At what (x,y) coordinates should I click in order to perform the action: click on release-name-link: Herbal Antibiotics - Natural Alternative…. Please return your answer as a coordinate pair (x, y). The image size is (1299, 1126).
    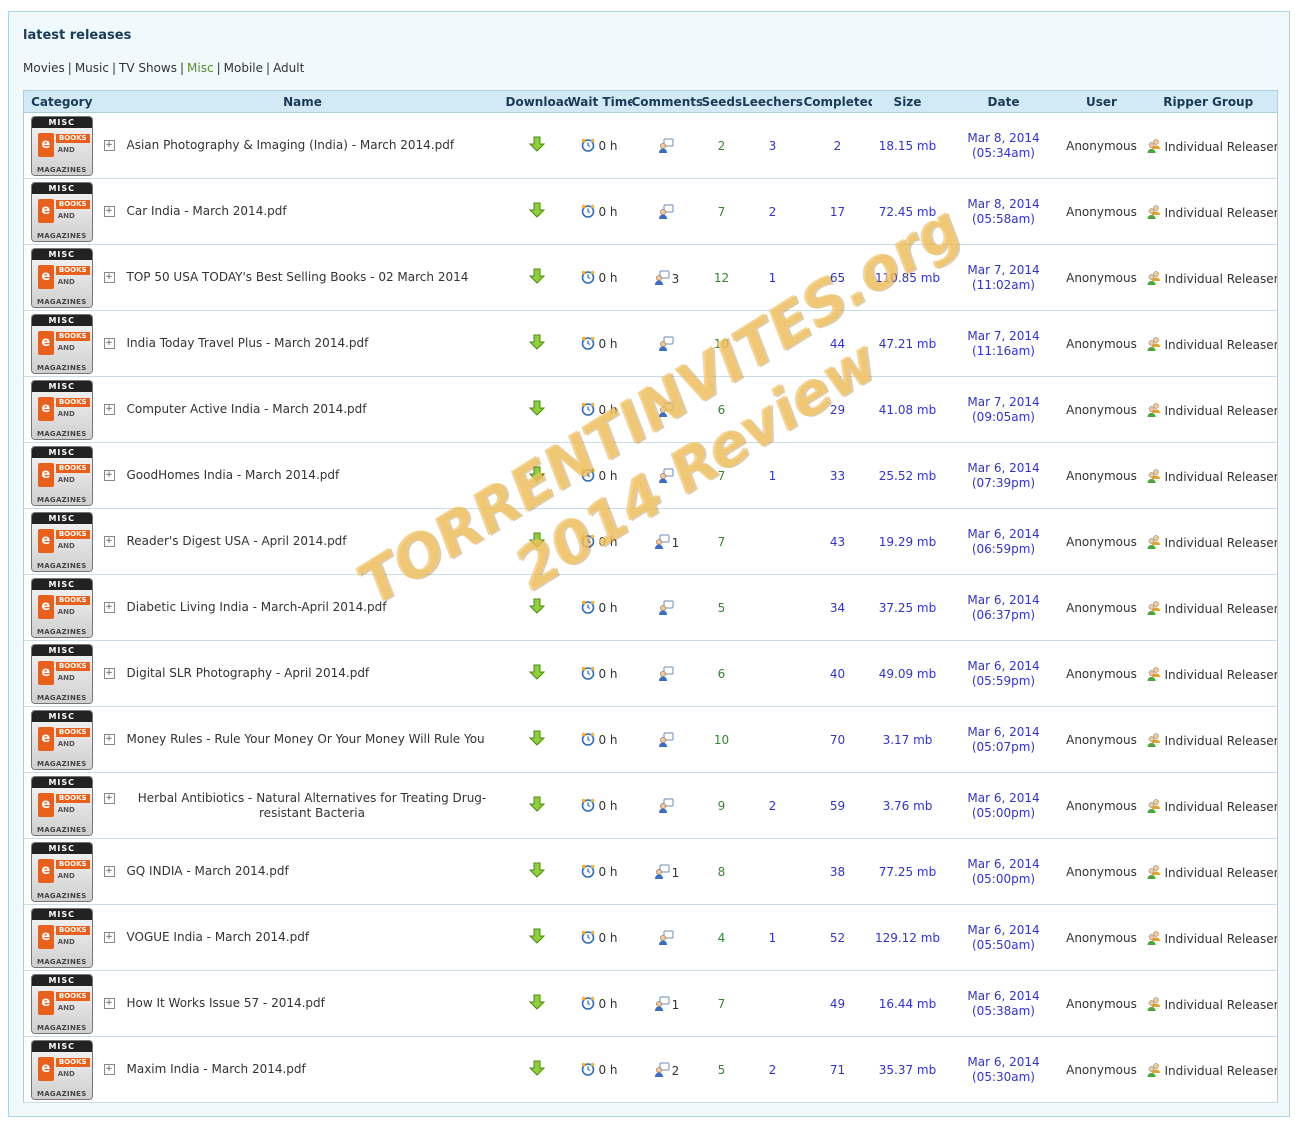
    Looking at the image, I should click on (312, 806).